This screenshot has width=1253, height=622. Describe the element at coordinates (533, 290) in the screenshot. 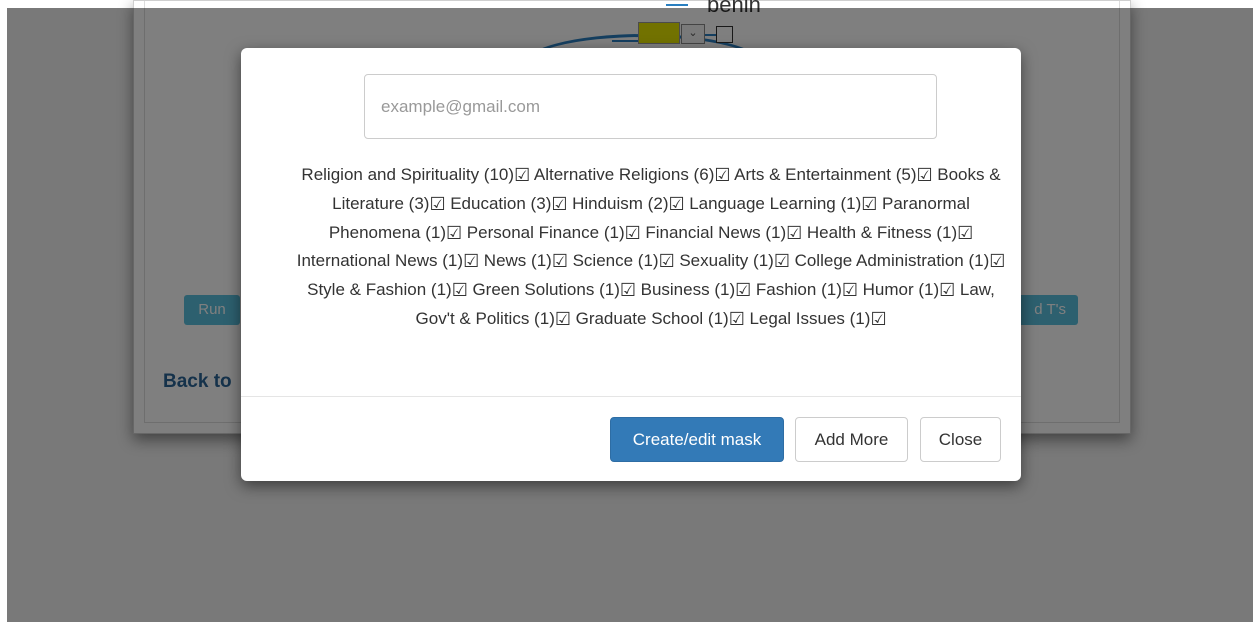

I see `category-name: Green Solutions` at that location.